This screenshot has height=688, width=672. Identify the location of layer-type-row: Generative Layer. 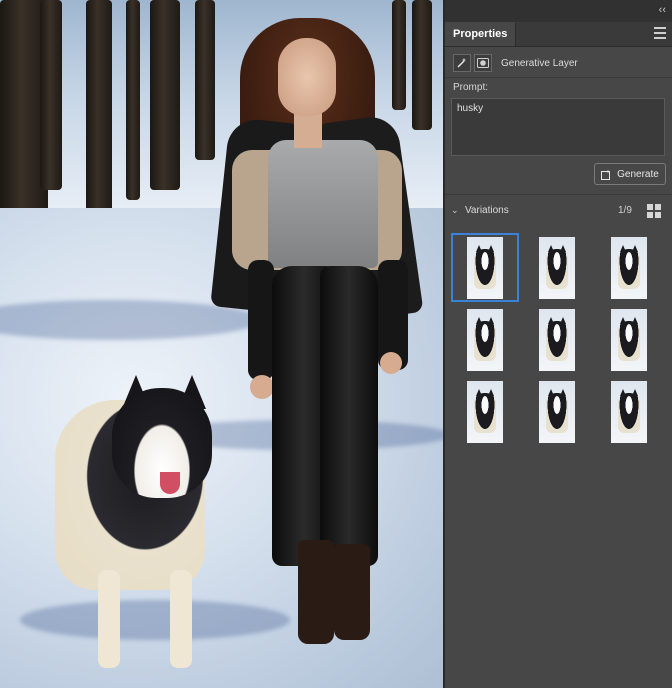
(515, 63).